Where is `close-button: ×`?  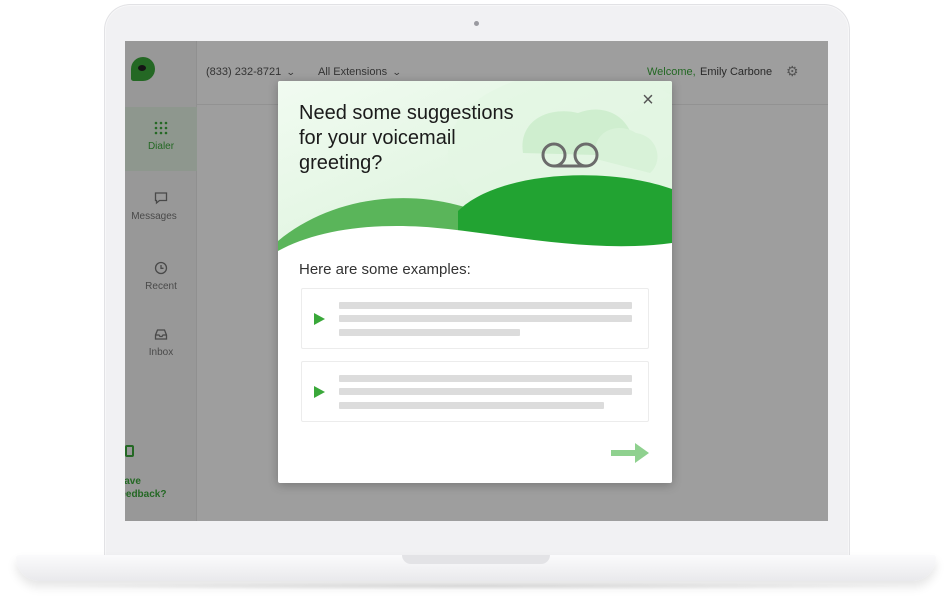 close-button: × is located at coordinates (648, 100).